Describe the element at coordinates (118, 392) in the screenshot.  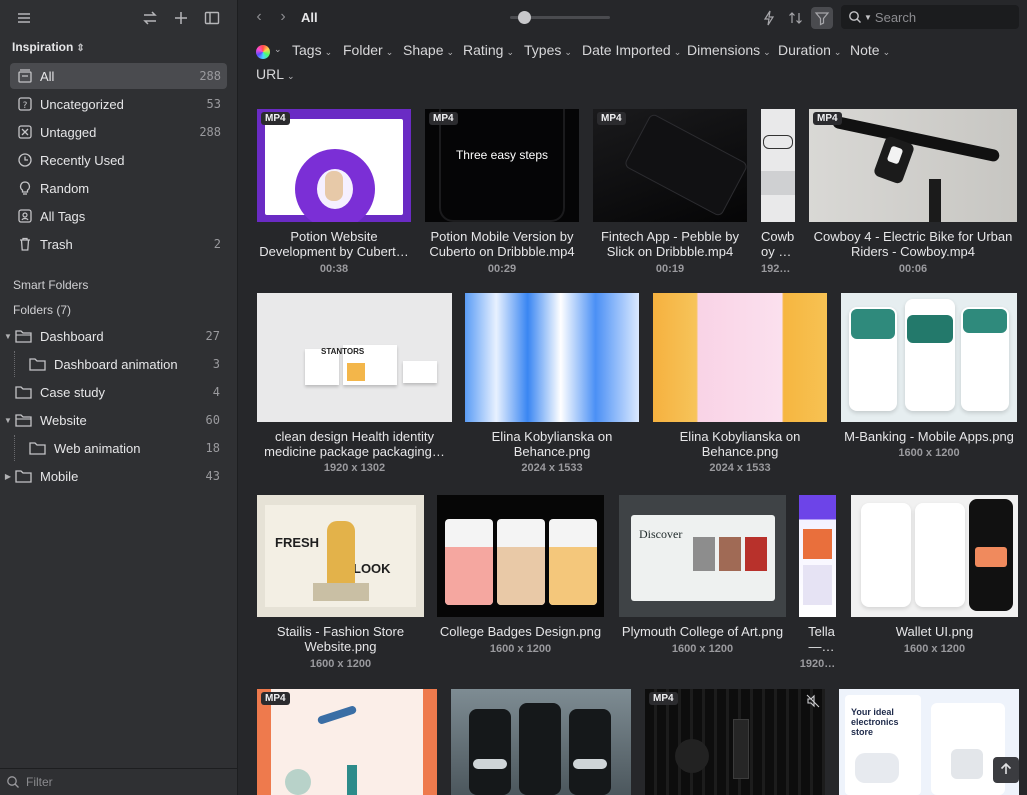
I see `folder-case-study: Case study 4` at that location.